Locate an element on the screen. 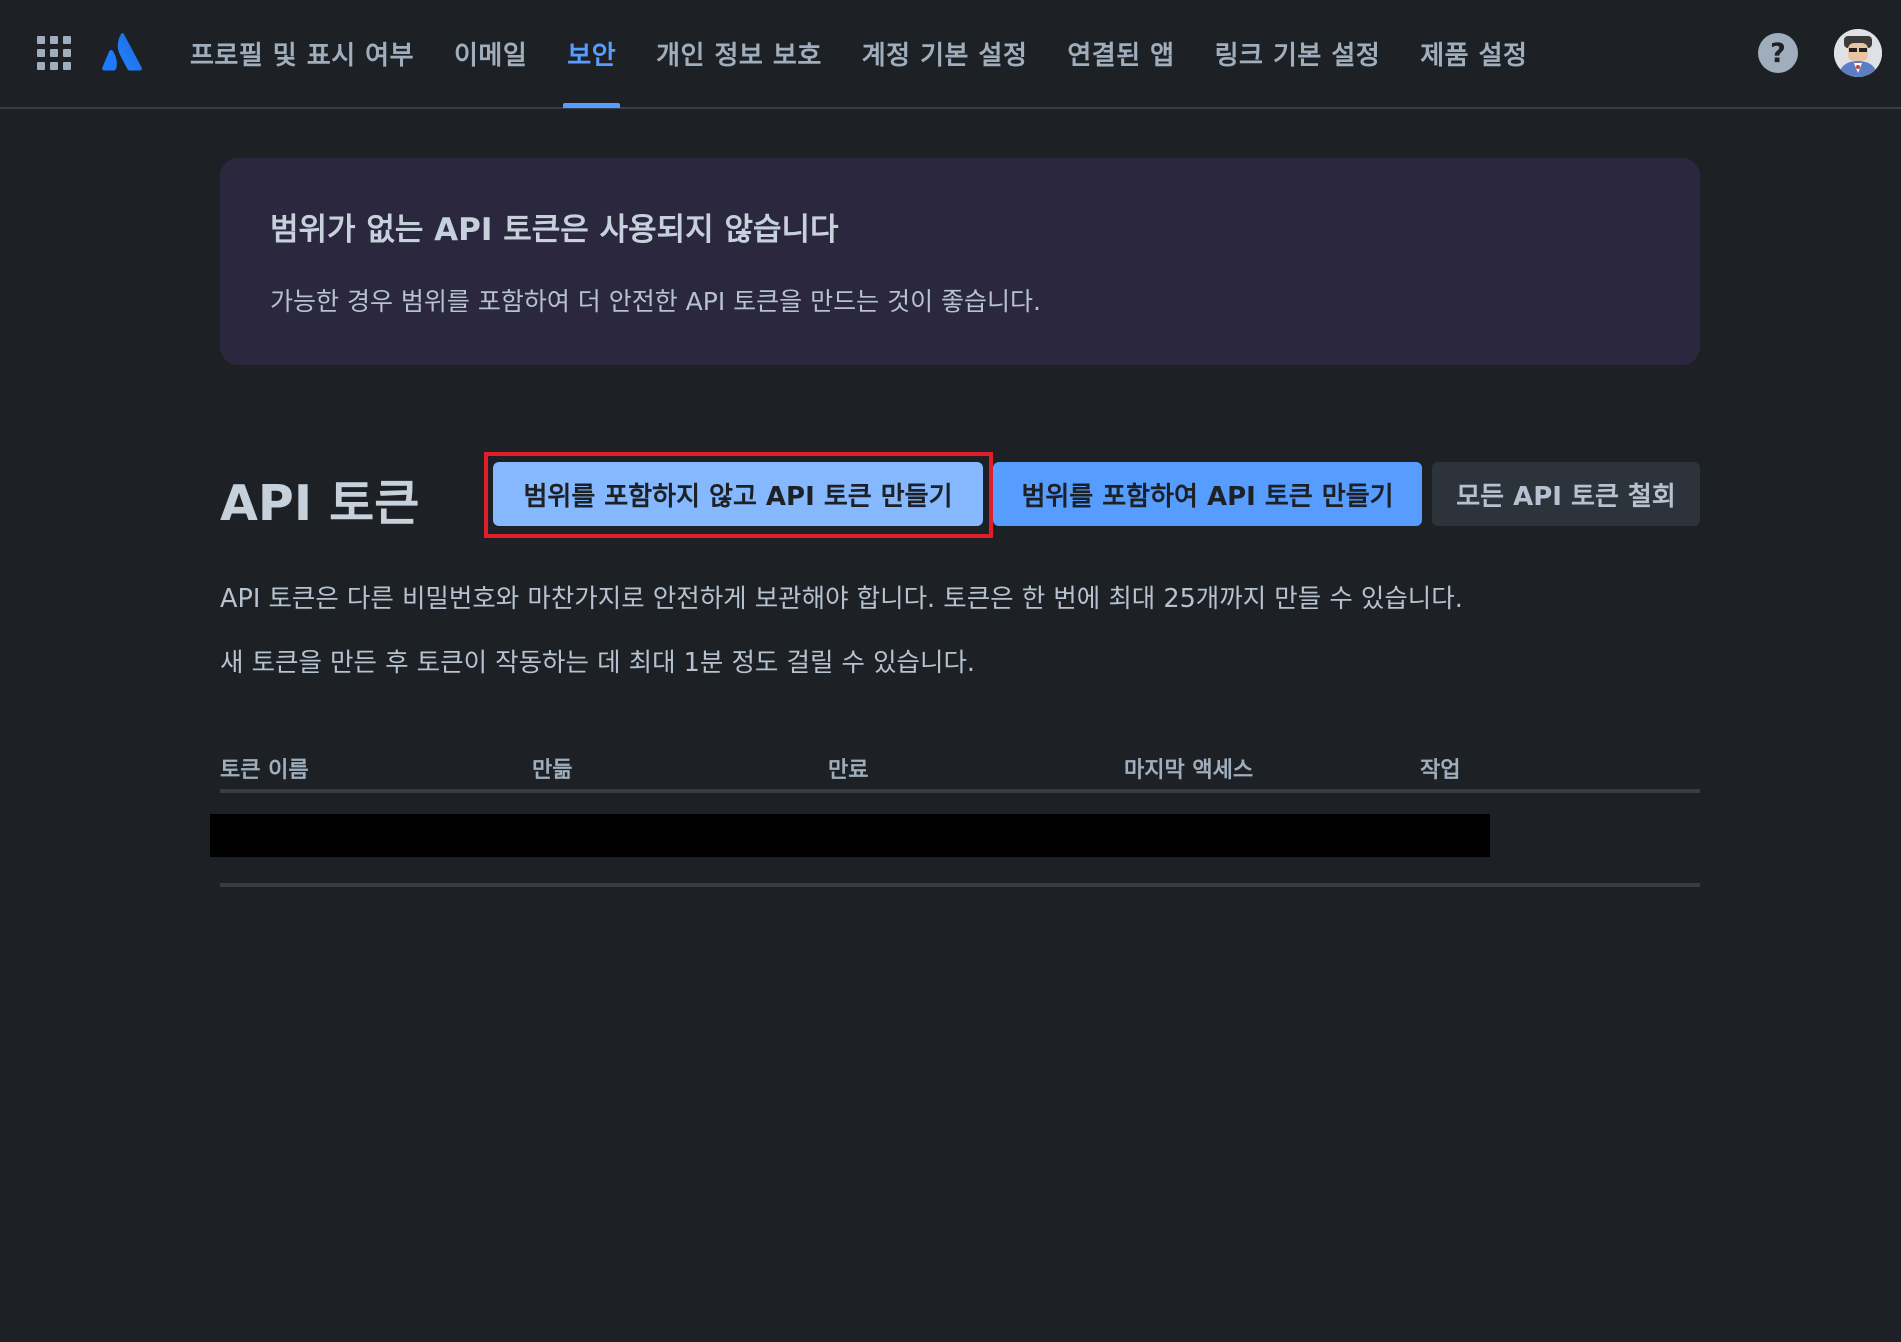  create-token-with-scope-button: 범위를 포함하여 API 토큰 만들기 is located at coordinates (1207, 494).